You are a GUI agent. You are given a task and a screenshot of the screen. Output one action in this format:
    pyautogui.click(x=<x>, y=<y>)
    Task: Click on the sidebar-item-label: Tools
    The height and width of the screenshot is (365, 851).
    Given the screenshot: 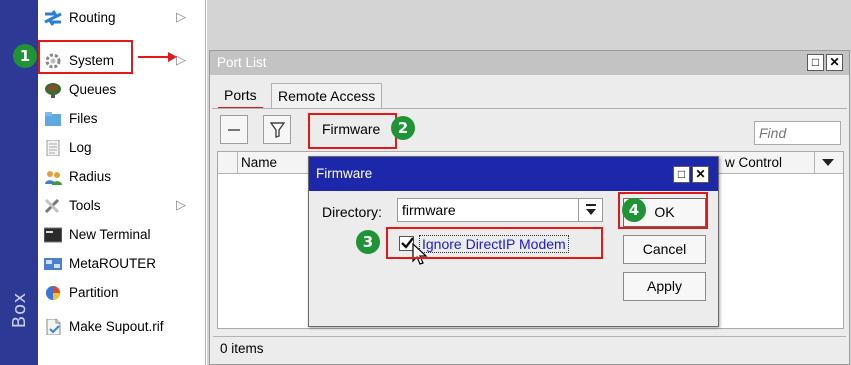 What is the action you would take?
    pyautogui.click(x=85, y=205)
    